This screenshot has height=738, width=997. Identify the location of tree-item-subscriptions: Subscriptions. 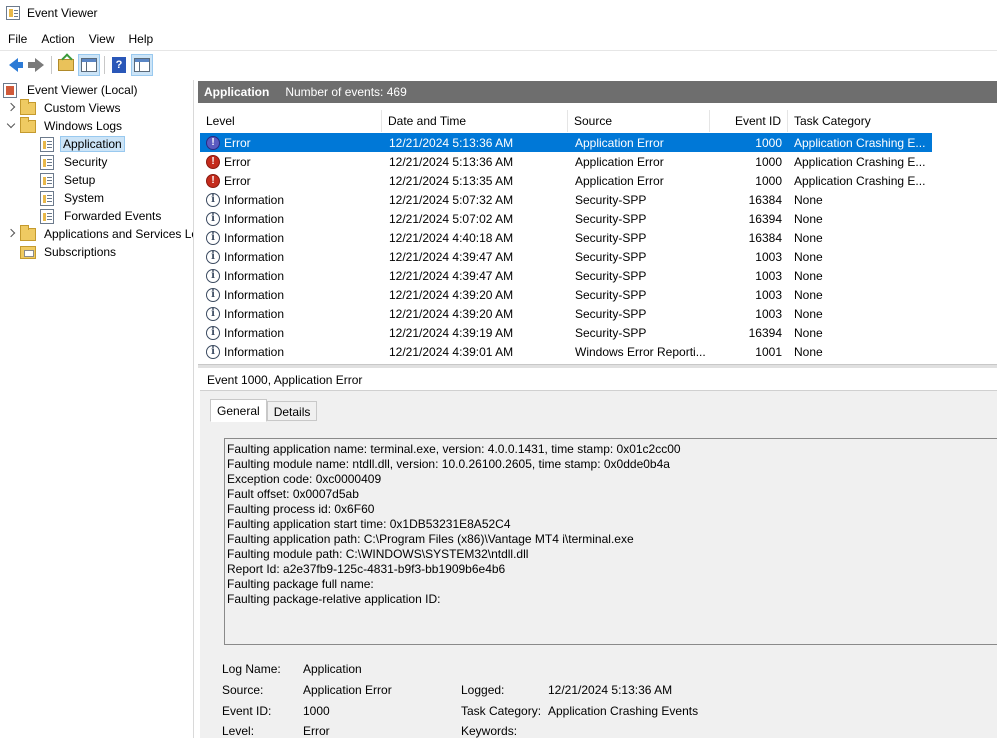
(70, 252).